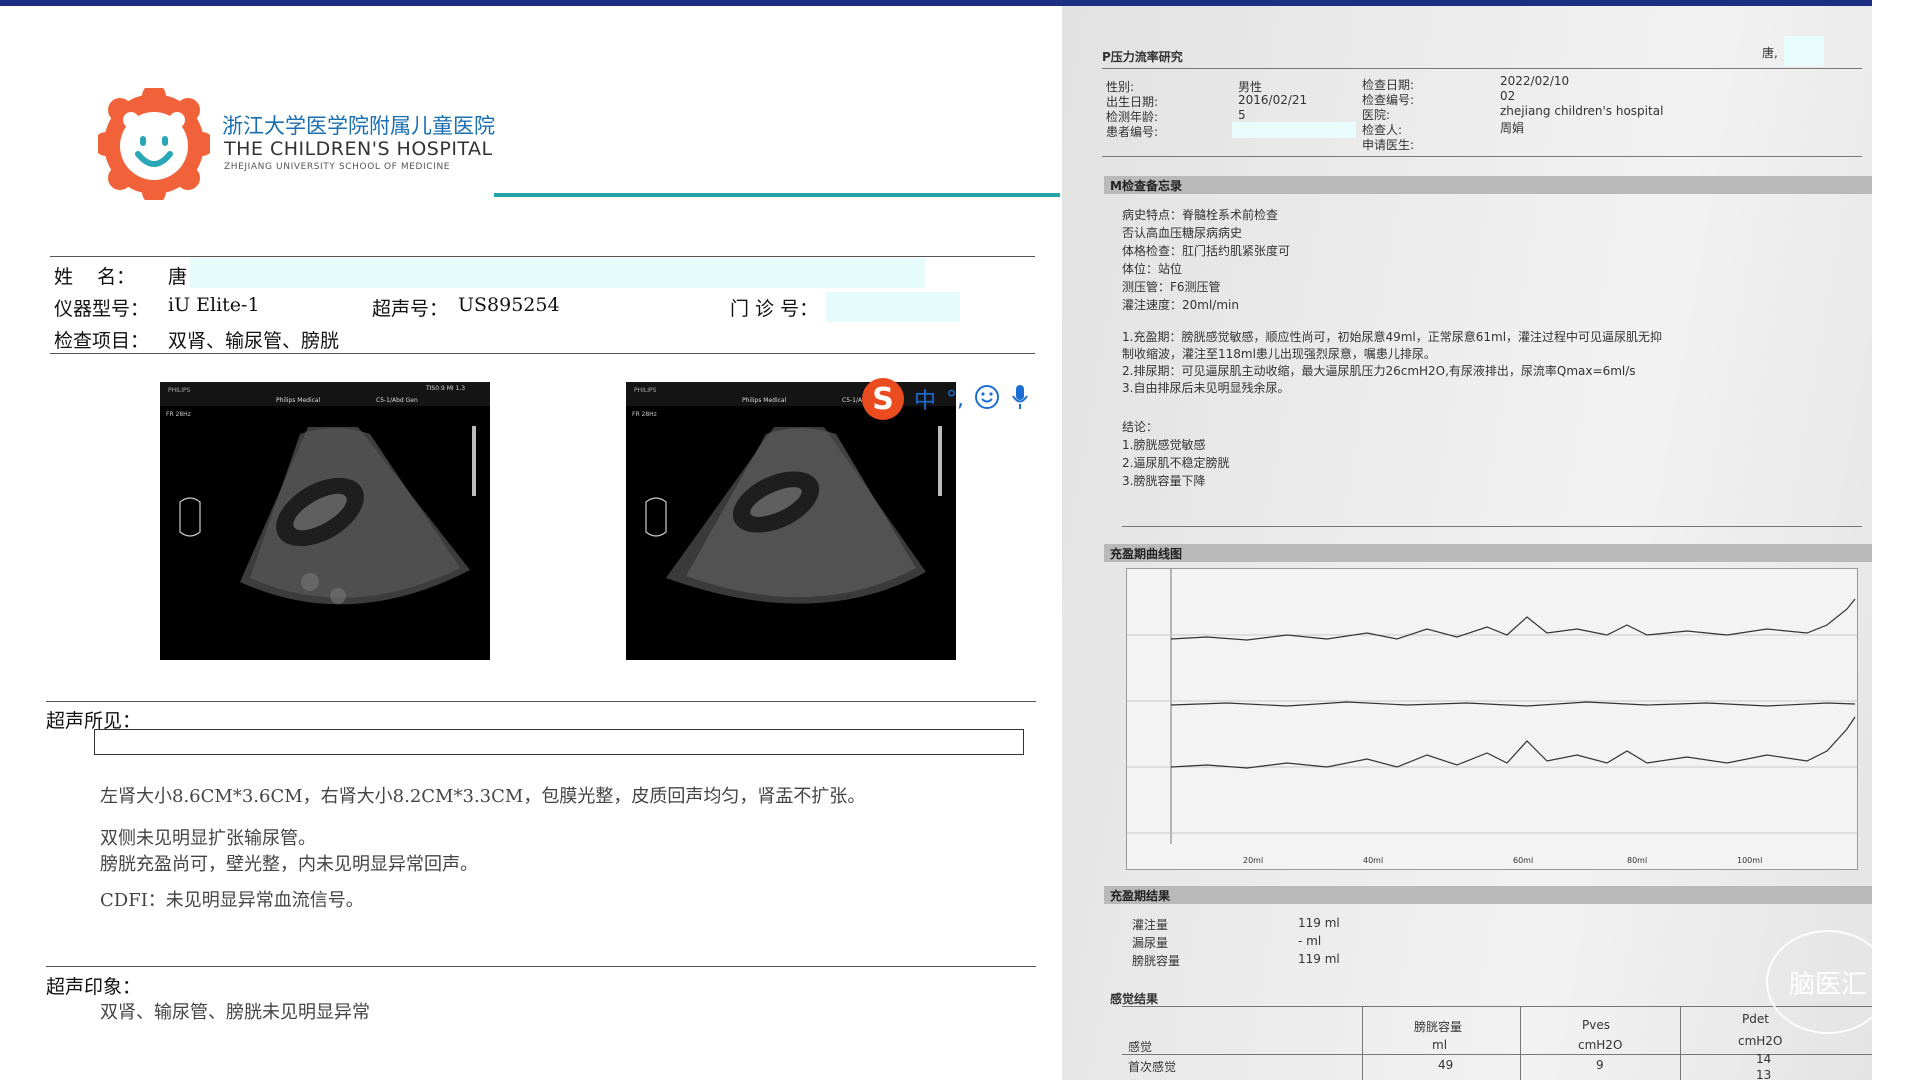 The height and width of the screenshot is (1080, 1920). Describe the element at coordinates (1828, 982) in the screenshot. I see `watermark-logo: 脑医汇` at that location.